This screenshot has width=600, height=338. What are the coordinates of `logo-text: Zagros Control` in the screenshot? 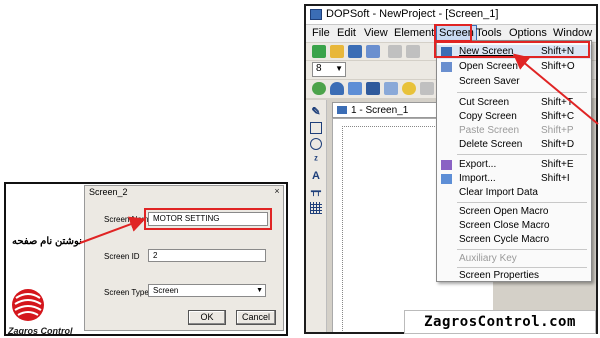 It's located at (40, 331).